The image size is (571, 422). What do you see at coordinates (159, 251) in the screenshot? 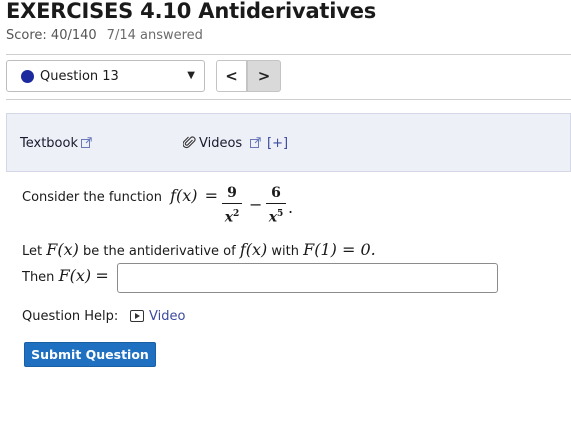
I see `statement-middle: be the antiderivative of` at bounding box center [159, 251].